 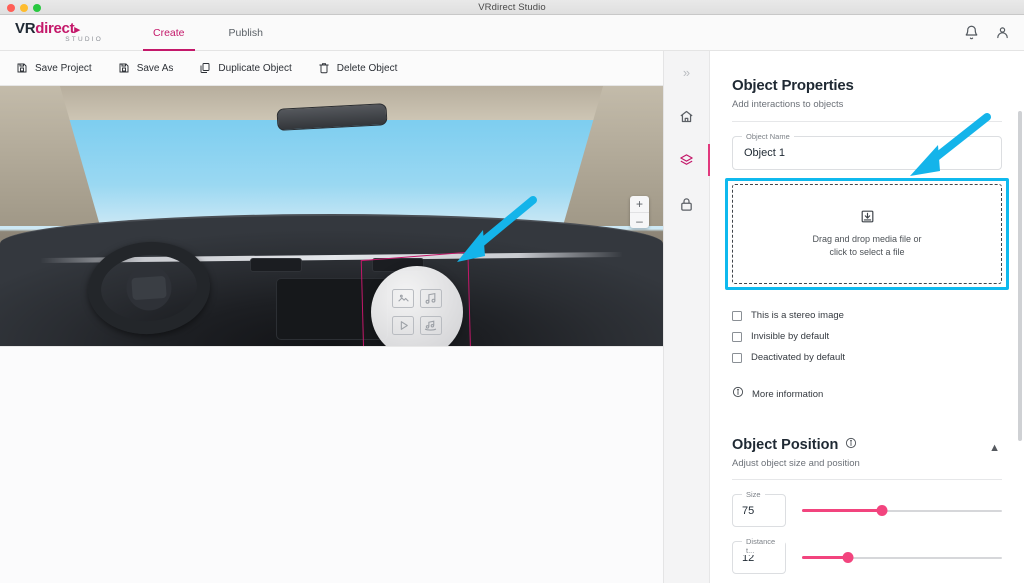 I want to click on save-project-button: Save Project, so click(x=54, y=68).